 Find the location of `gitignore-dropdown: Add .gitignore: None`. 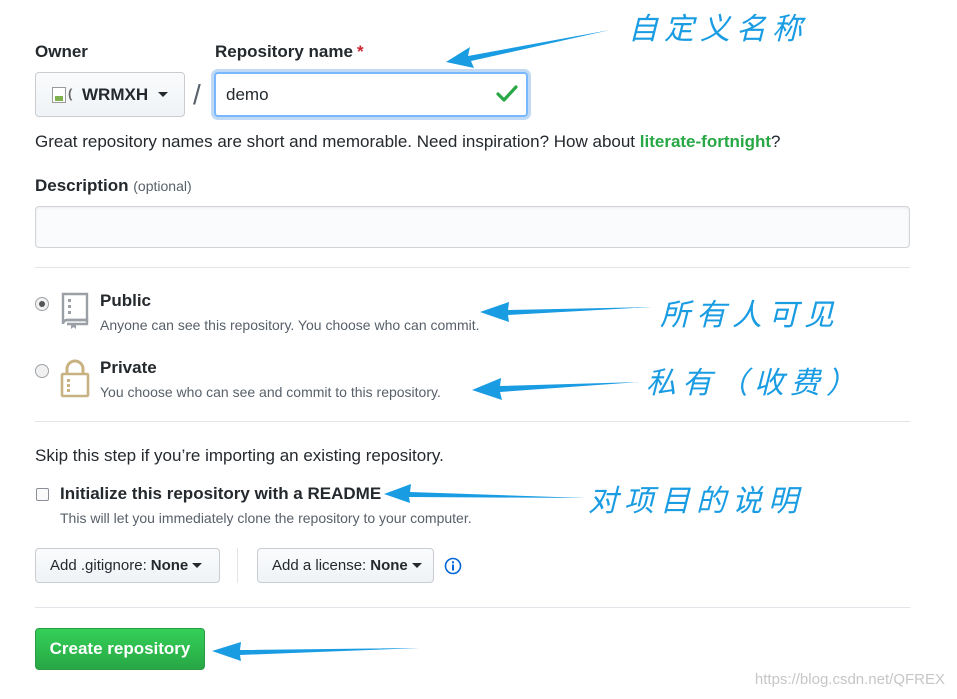

gitignore-dropdown: Add .gitignore: None is located at coordinates (127, 565).